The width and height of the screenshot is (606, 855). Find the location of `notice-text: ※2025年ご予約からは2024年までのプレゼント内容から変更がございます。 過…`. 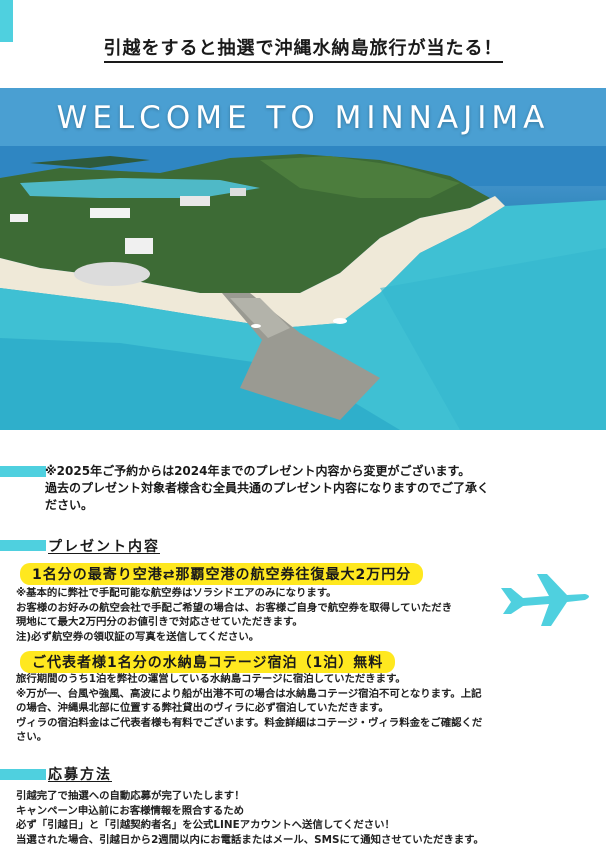

notice-text: ※2025年ご予約からは2024年までのプレゼント内容から変更がございます。 過… is located at coordinates (322, 488).